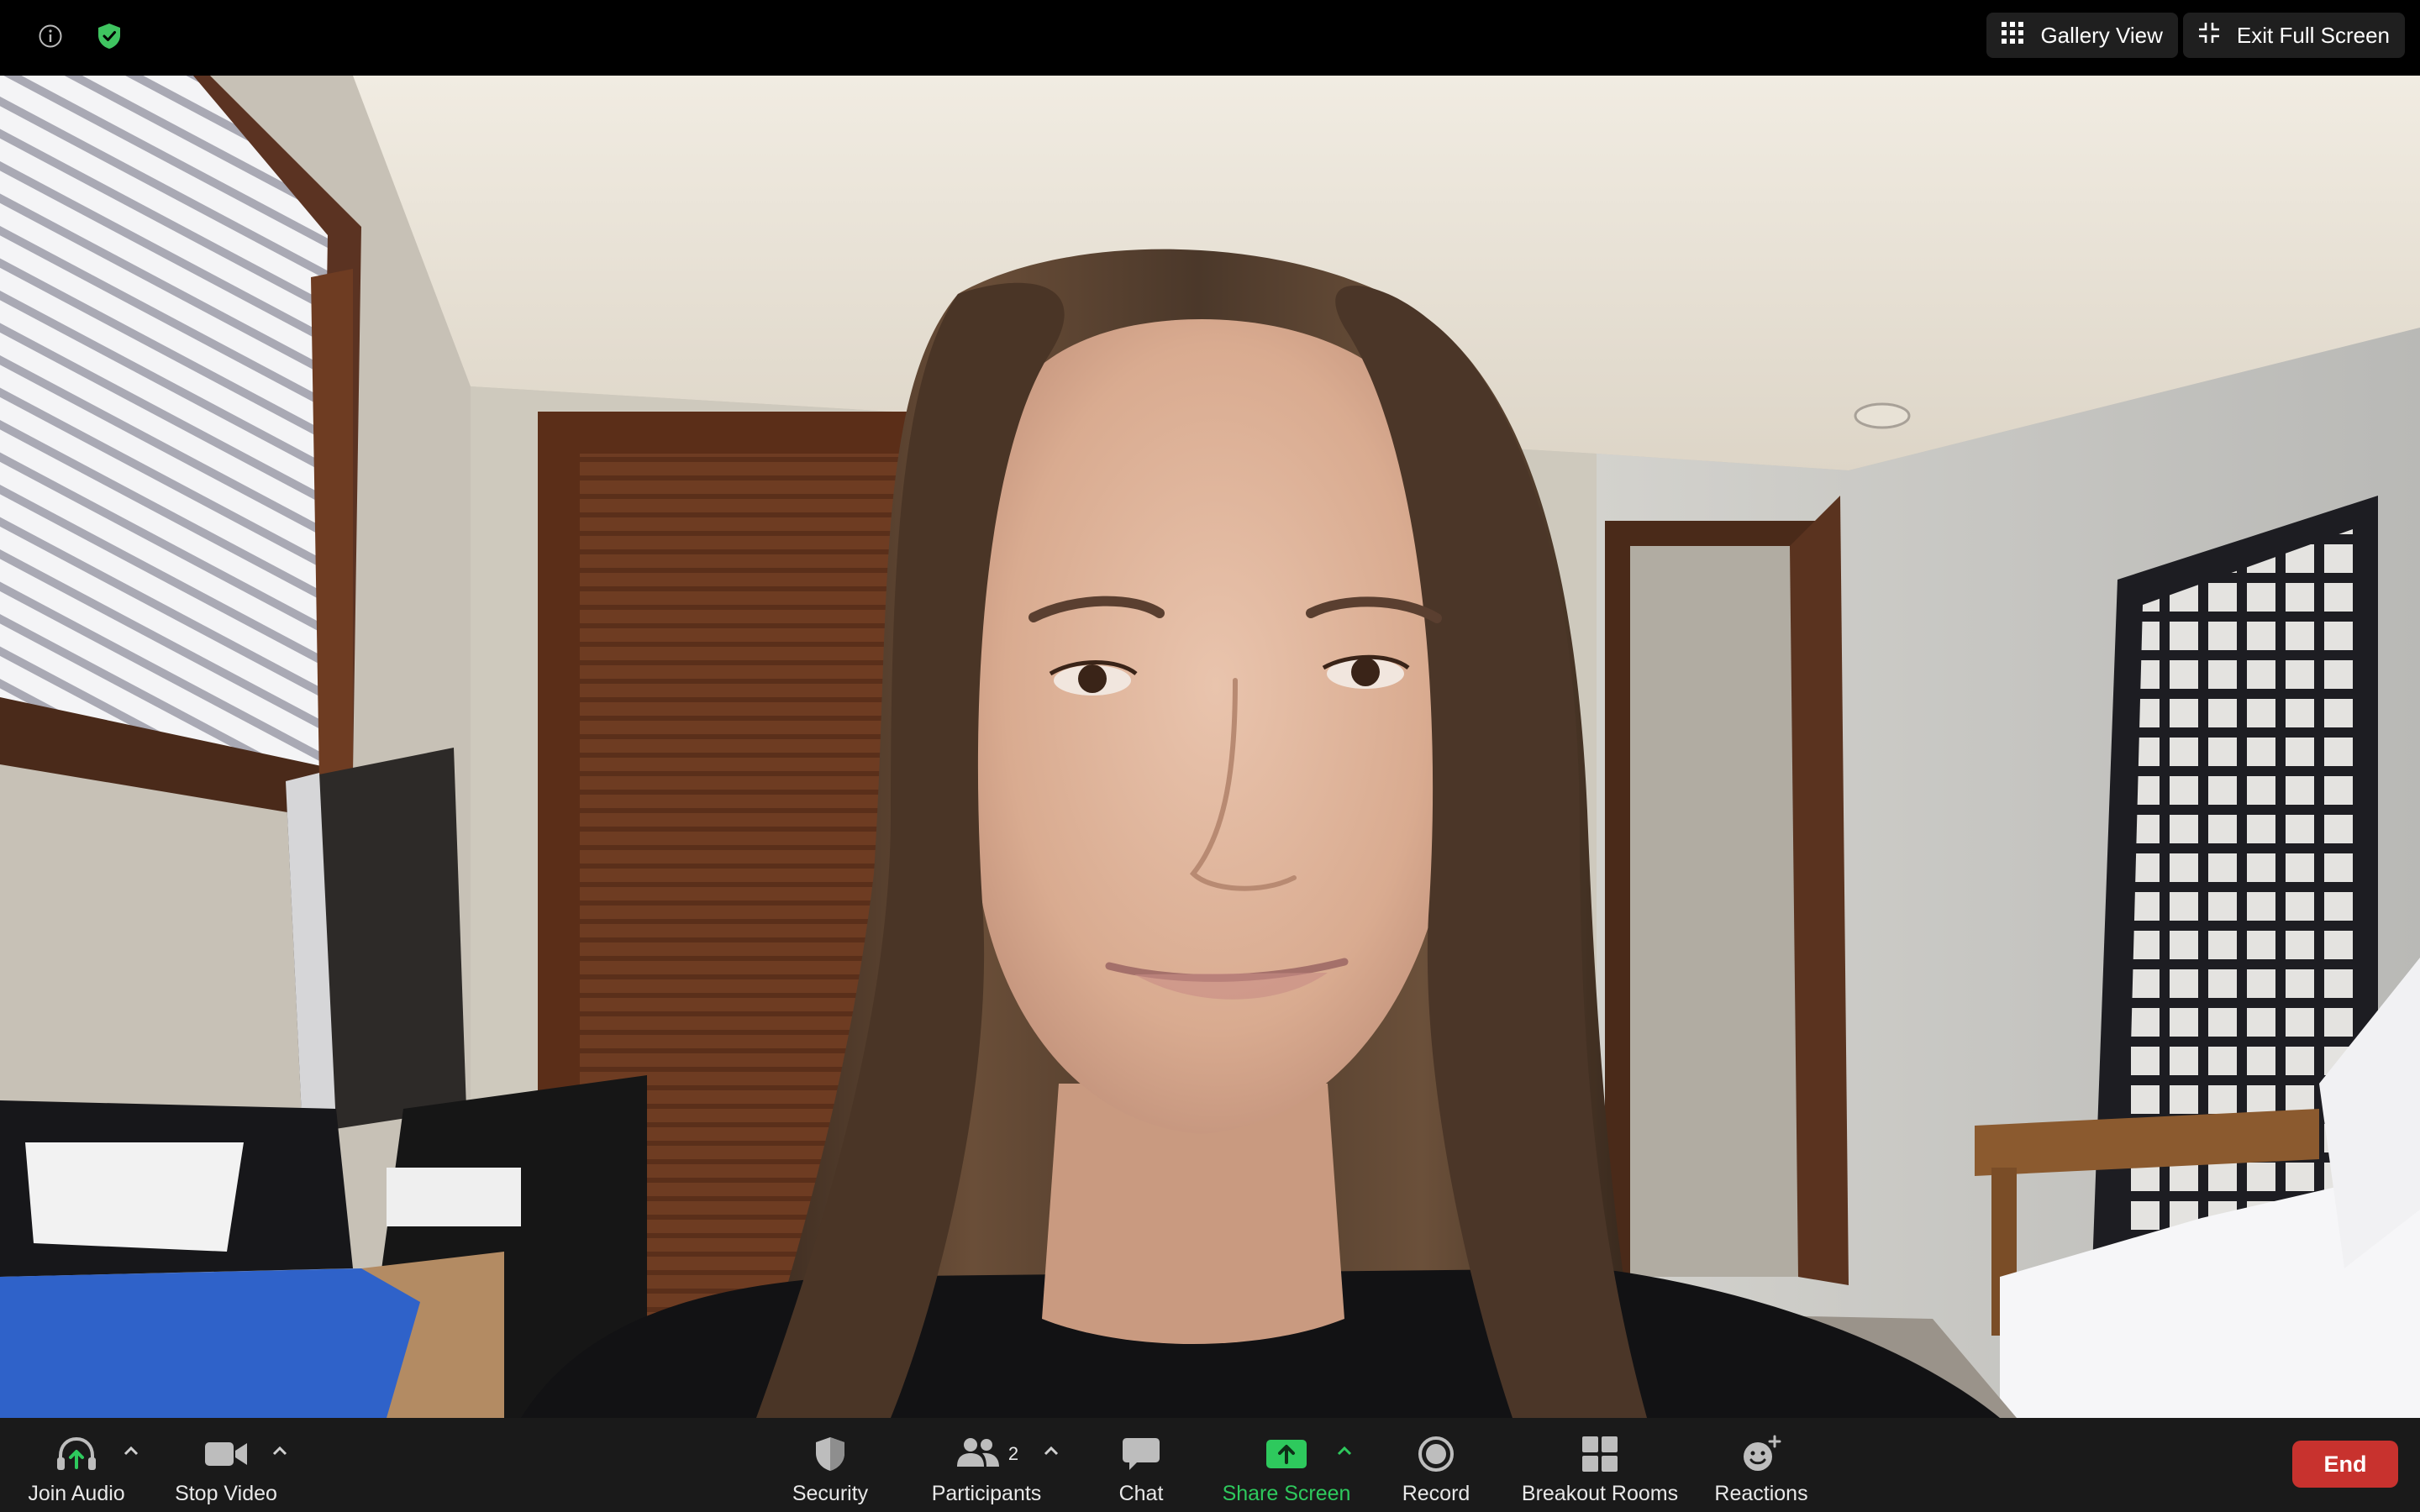  Describe the element at coordinates (1599, 1454) in the screenshot. I see `breakout-grid-icon` at that location.